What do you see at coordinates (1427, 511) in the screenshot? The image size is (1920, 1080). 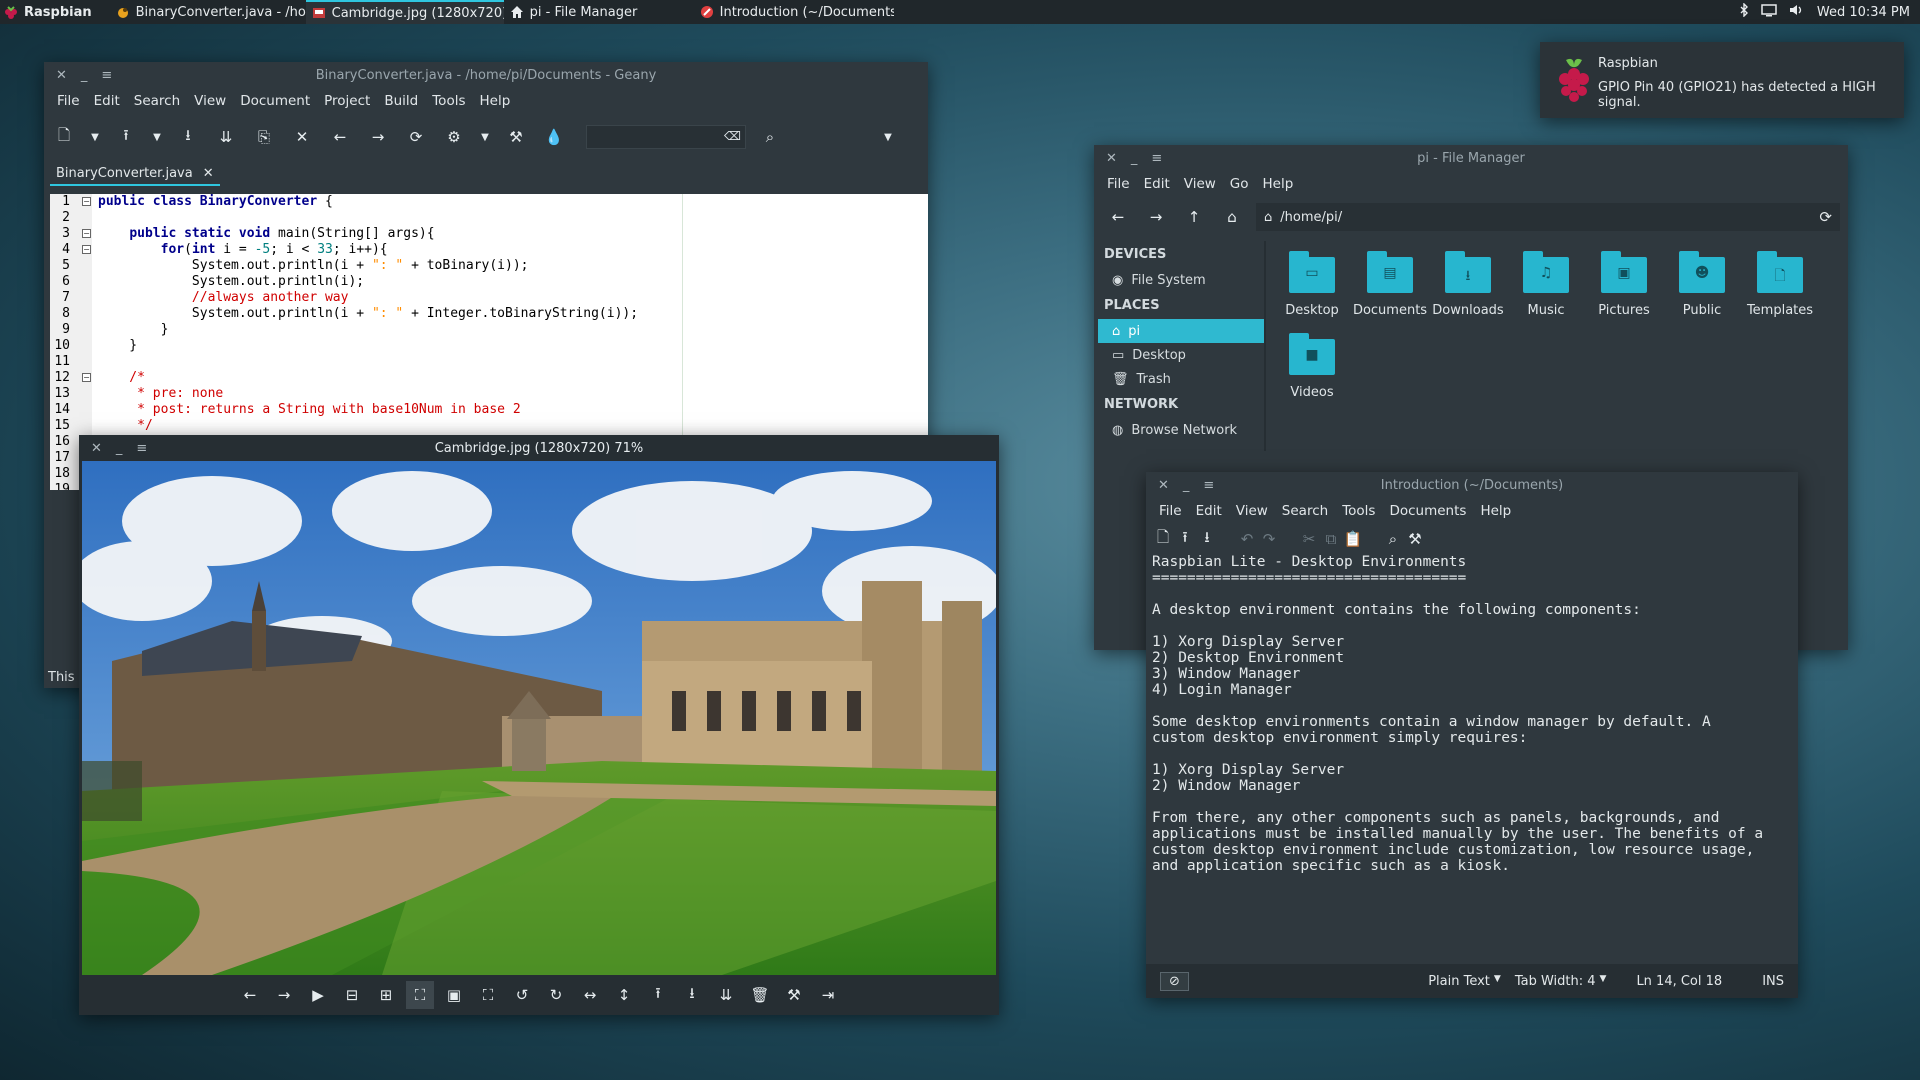 I see `menu-documents: Documents` at bounding box center [1427, 511].